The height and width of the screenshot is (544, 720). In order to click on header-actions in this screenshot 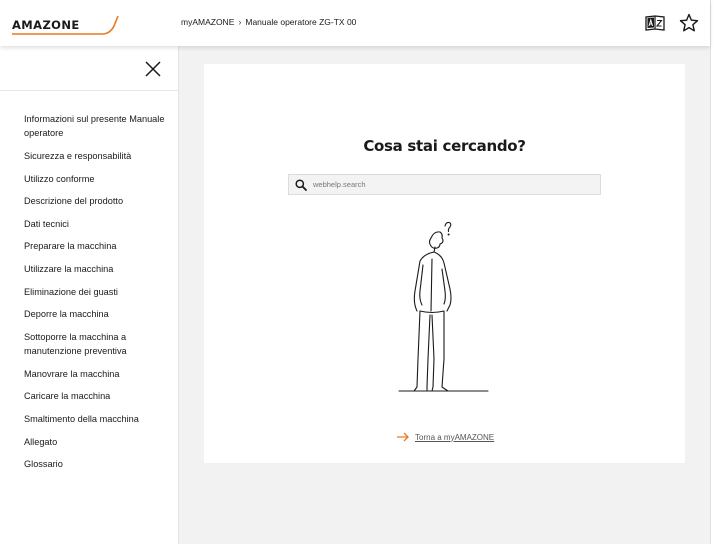, I will do `click(672, 23)`.